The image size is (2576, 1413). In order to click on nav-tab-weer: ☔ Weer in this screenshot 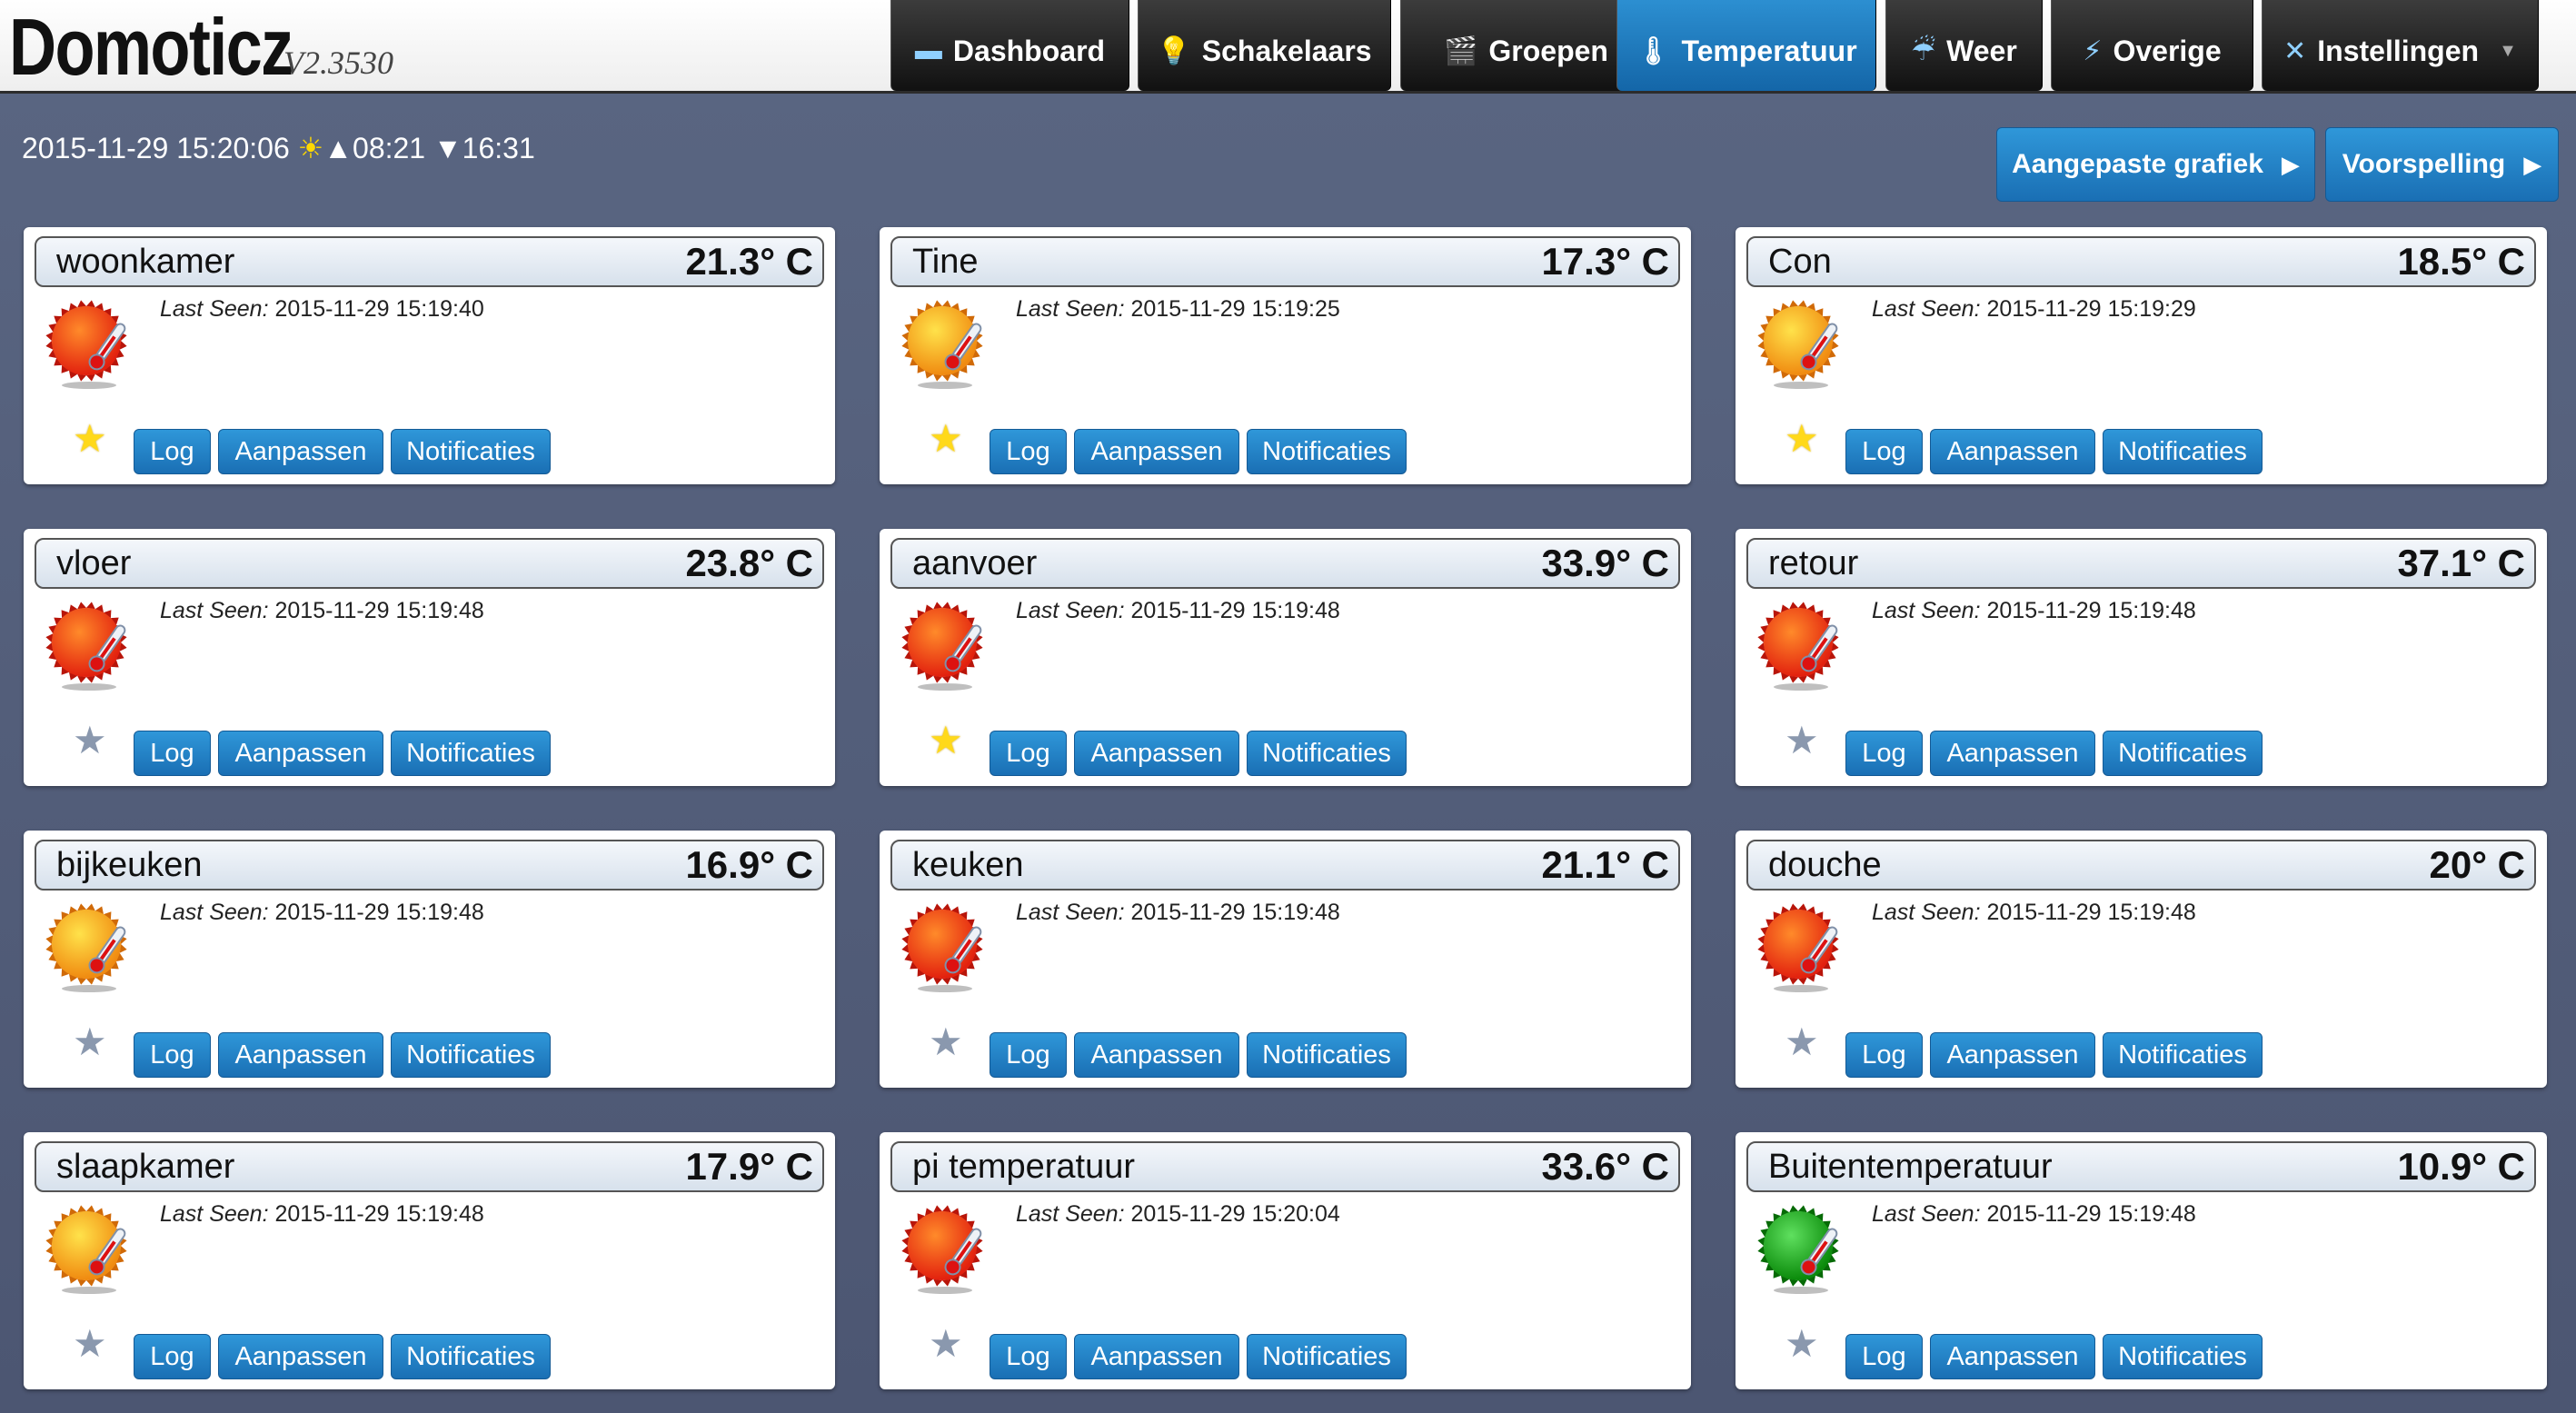, I will do `click(1964, 45)`.